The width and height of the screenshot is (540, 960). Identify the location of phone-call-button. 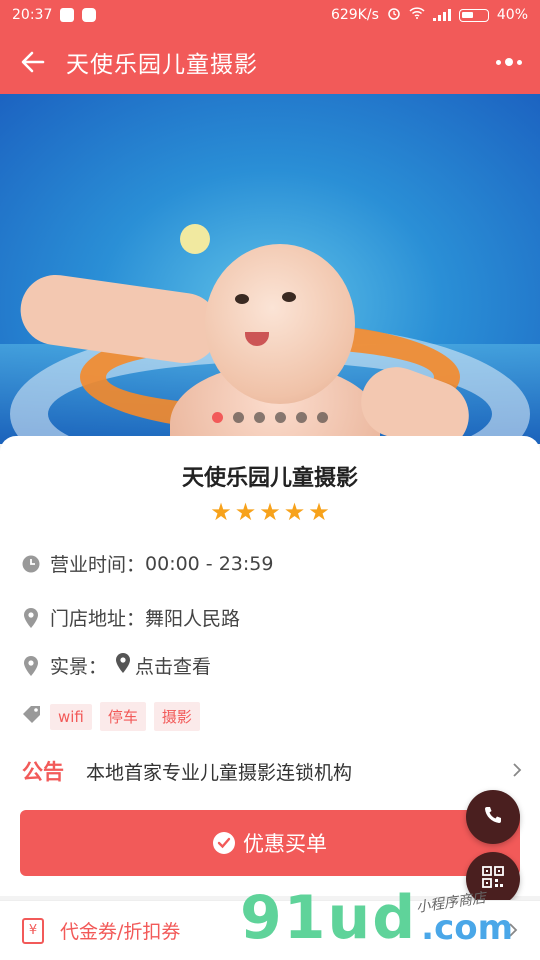
(493, 817).